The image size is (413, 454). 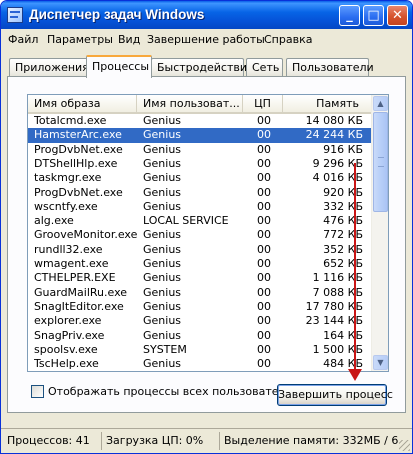 I want to click on process-memory: 652 КБ, so click(x=343, y=263).